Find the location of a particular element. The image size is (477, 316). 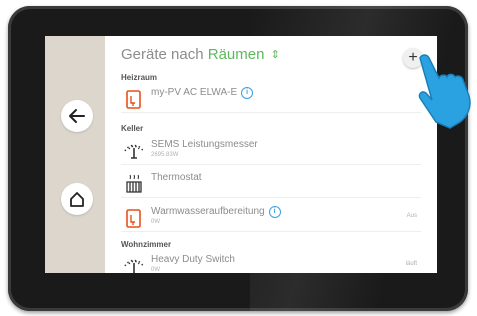

list-item: SEMS Leistungsmesser 2695.83W is located at coordinates (271, 149).